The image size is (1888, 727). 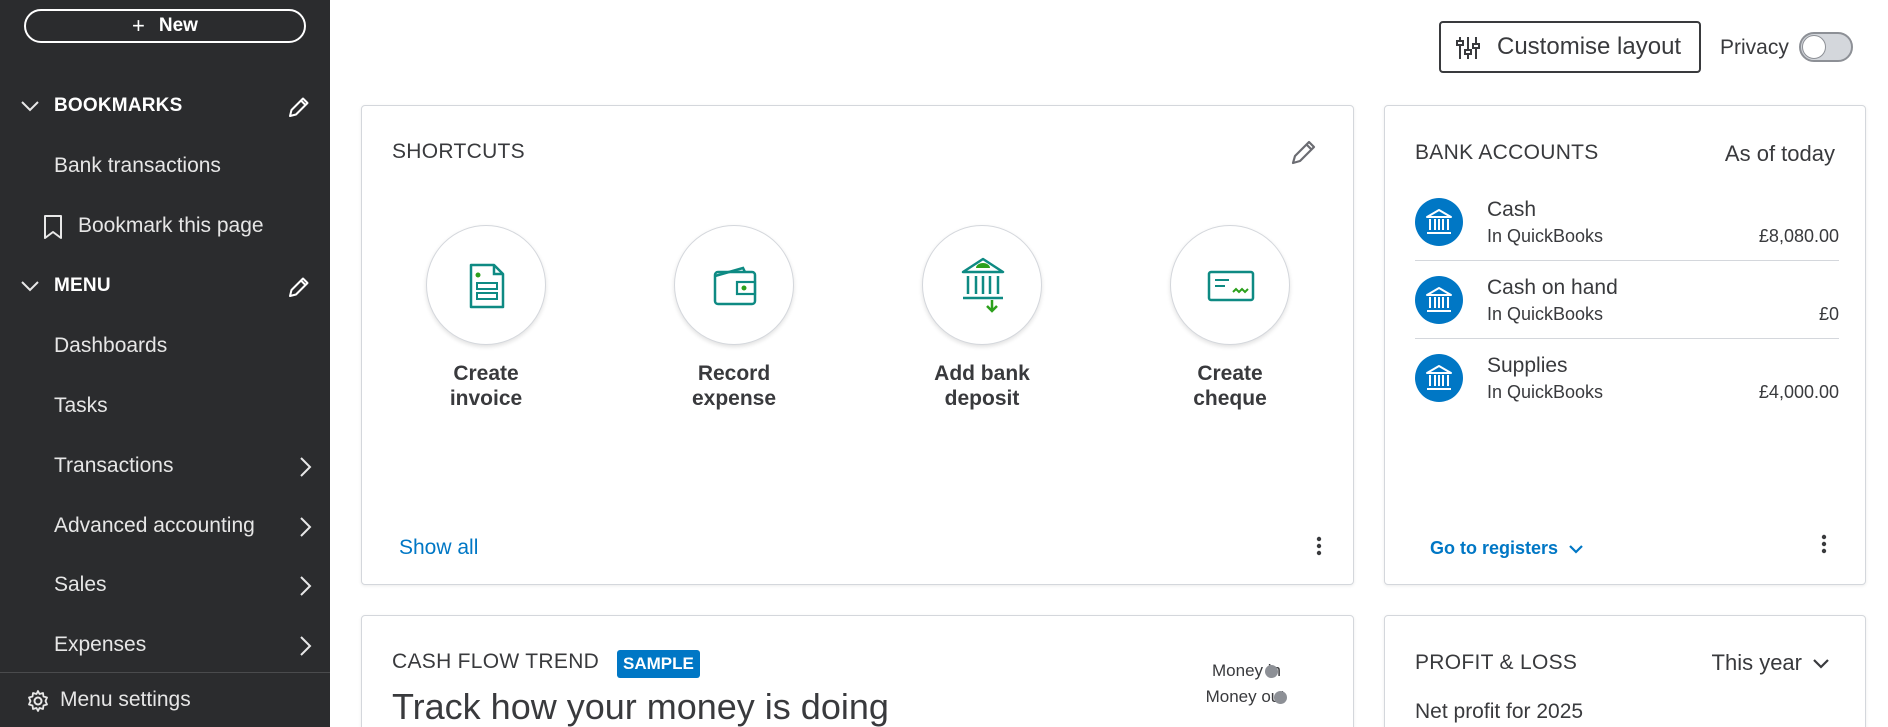 What do you see at coordinates (438, 548) in the screenshot?
I see `show-all-link: Show all` at bounding box center [438, 548].